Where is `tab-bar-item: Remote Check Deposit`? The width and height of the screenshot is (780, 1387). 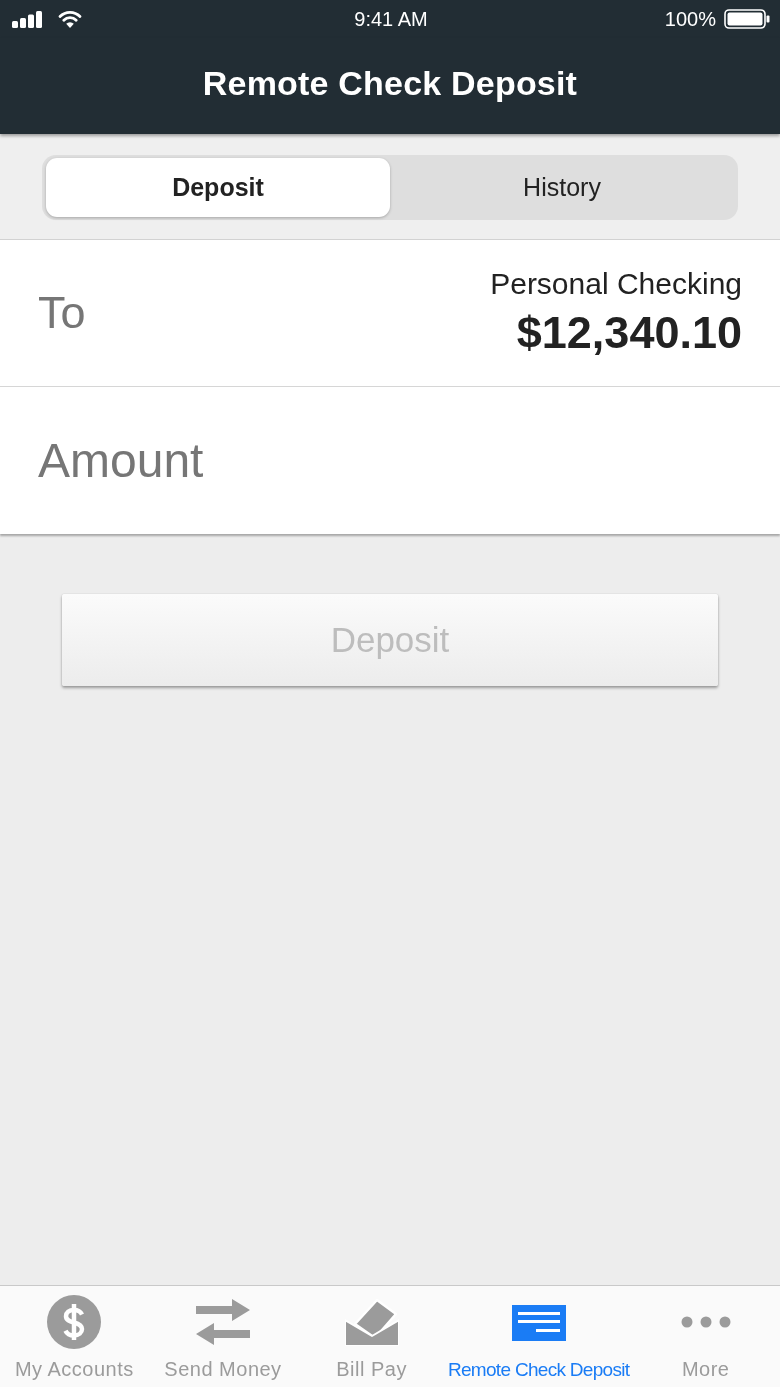 tab-bar-item: Remote Check Deposit is located at coordinates (538, 1336).